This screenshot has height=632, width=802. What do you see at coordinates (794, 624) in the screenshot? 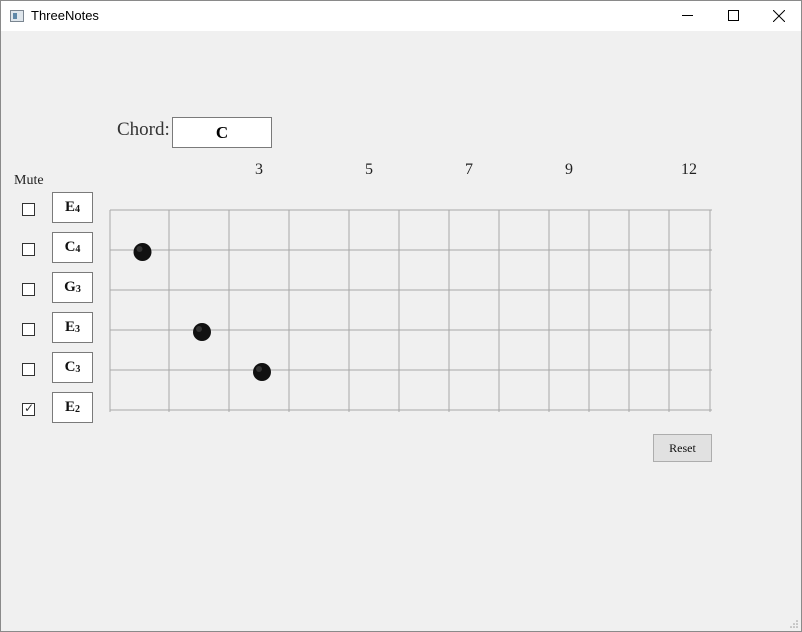
I see `resize-grip-icon` at bounding box center [794, 624].